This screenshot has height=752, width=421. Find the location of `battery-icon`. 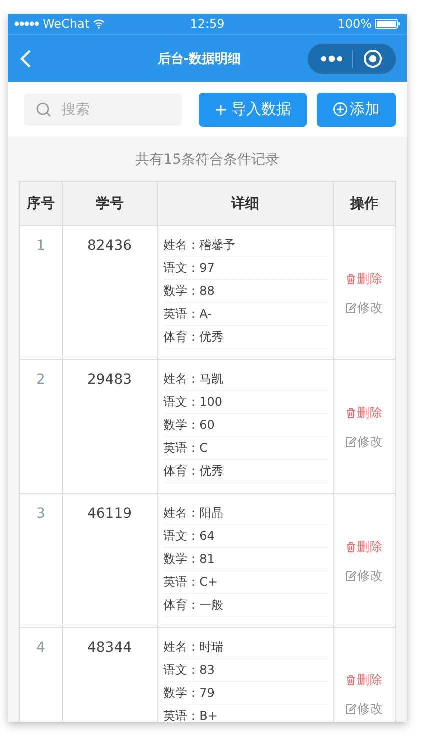

battery-icon is located at coordinates (388, 24).